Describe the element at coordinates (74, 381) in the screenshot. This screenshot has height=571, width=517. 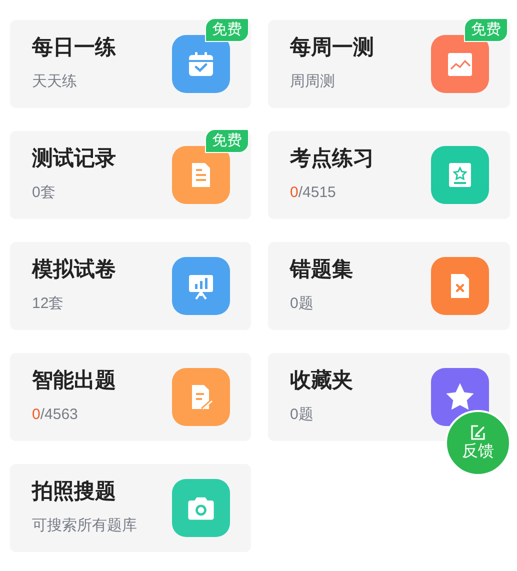
I see `card-title: 智能出题` at that location.